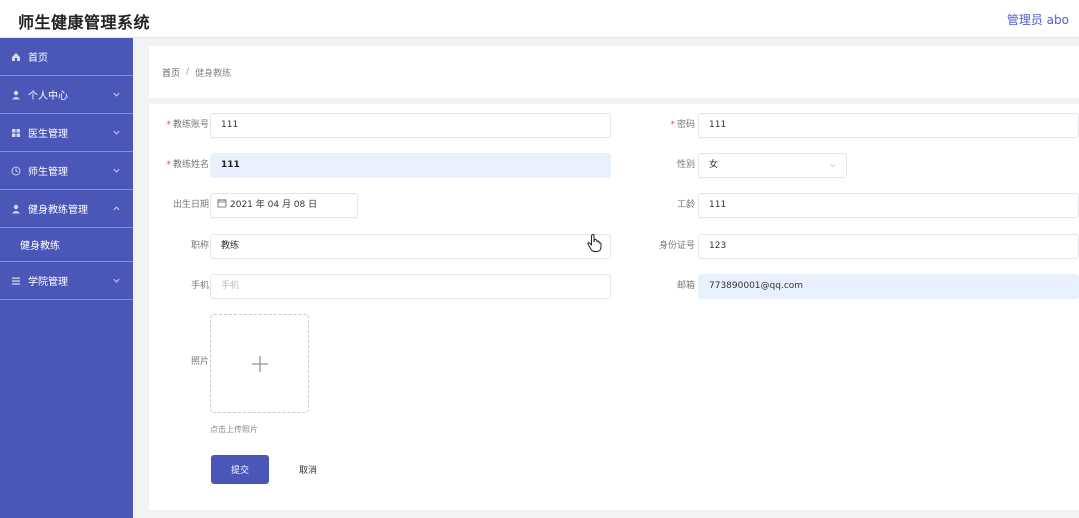 The width and height of the screenshot is (1079, 518). What do you see at coordinates (16, 171) in the screenshot?
I see `clock-icon` at bounding box center [16, 171].